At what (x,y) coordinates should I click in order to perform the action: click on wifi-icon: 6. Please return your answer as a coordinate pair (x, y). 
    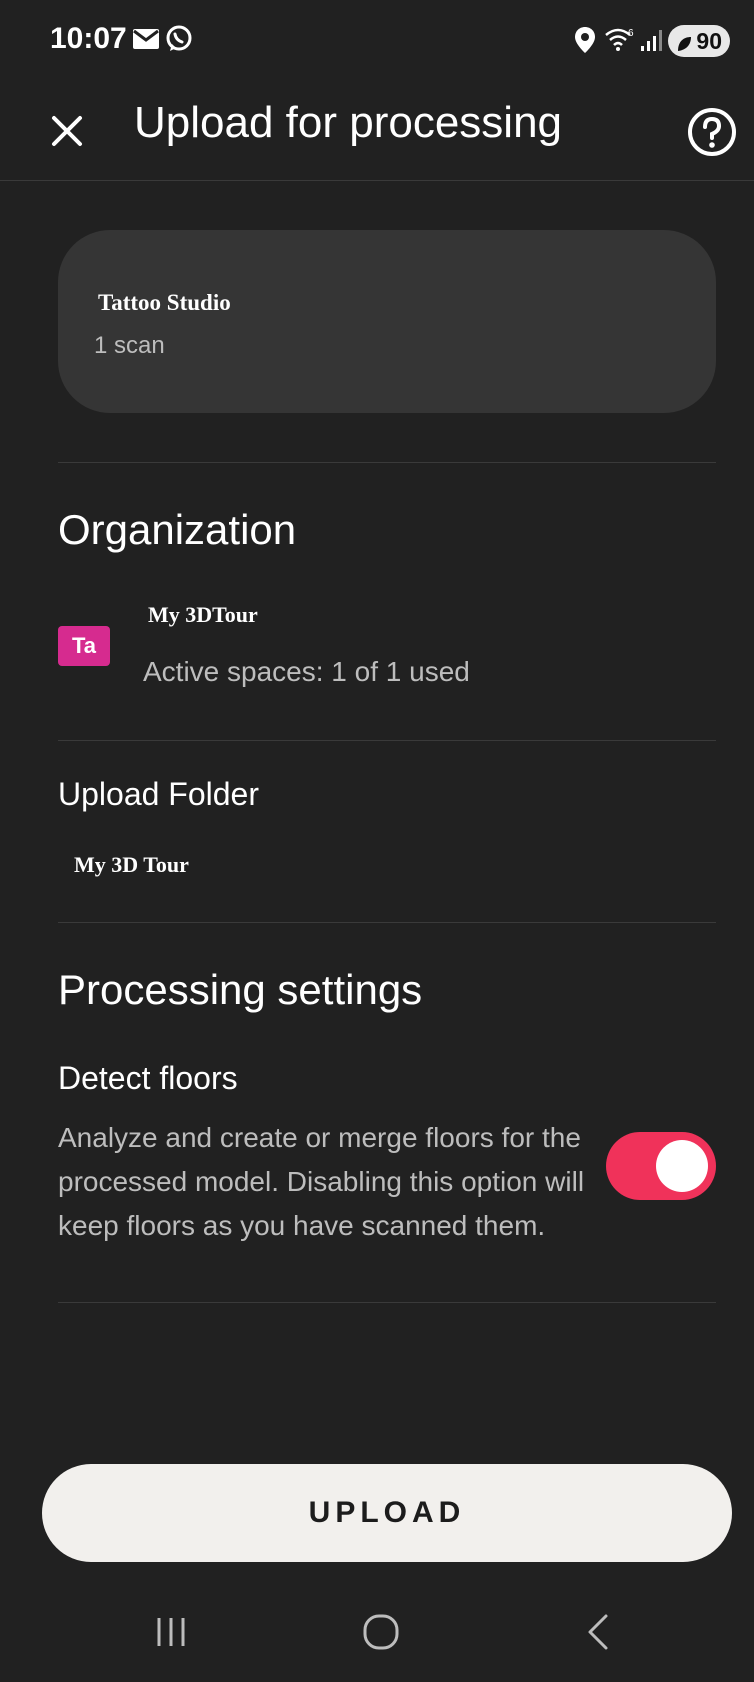
    Looking at the image, I should click on (620, 41).